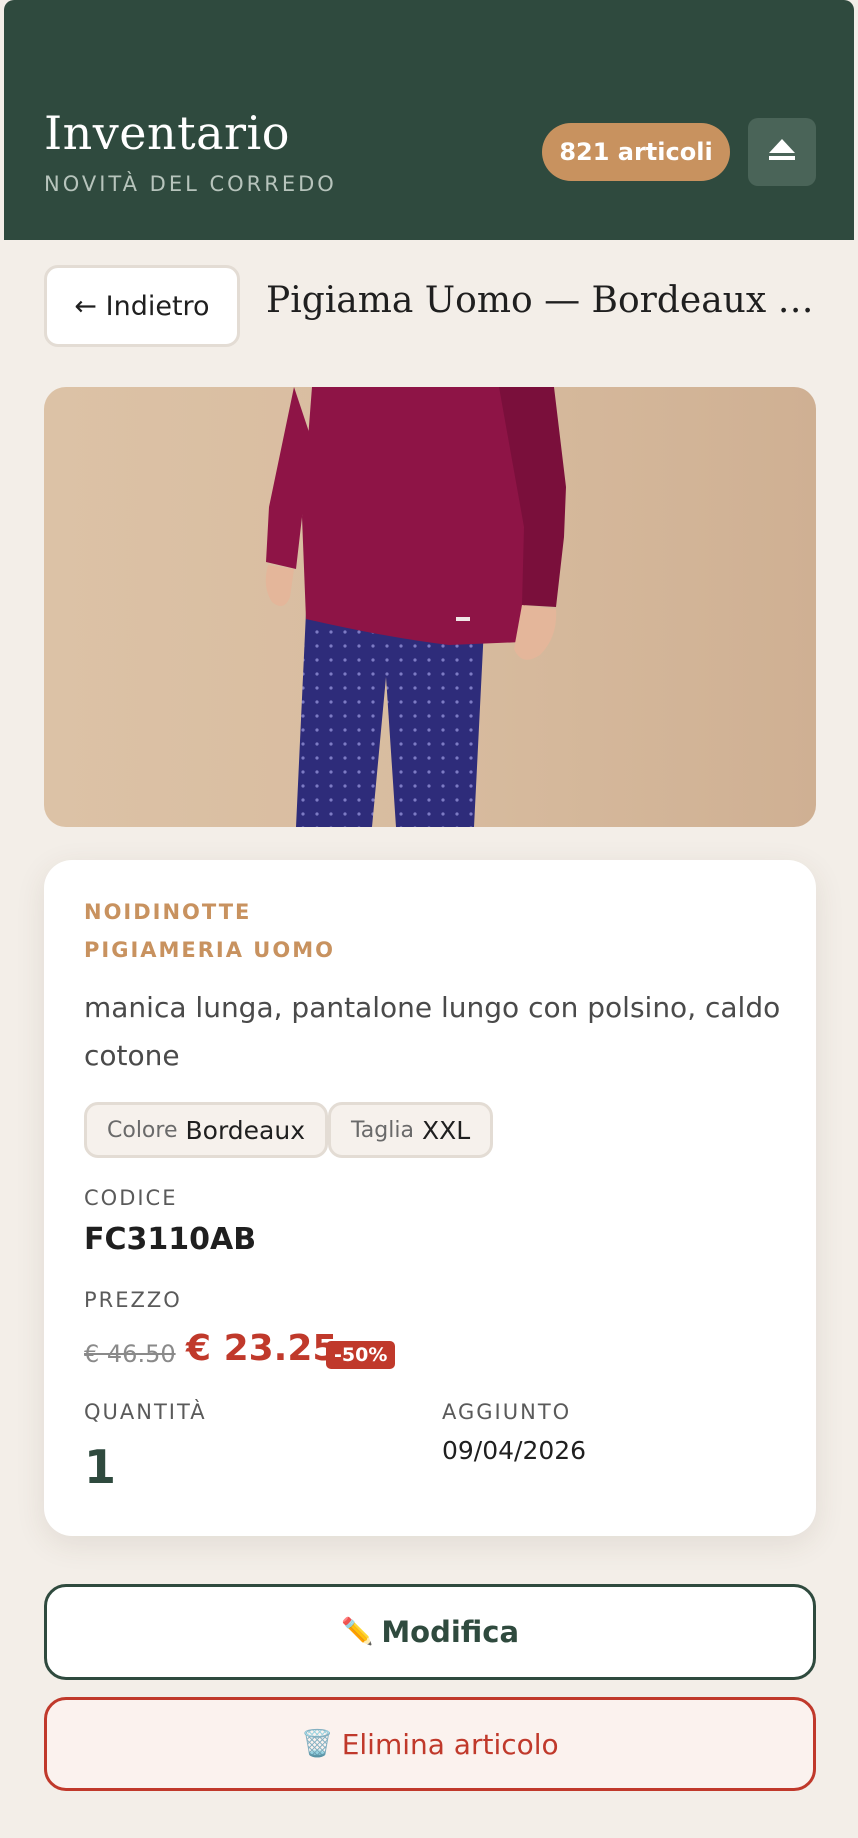  Describe the element at coordinates (100, 1467) in the screenshot. I see `quantity-value: 1` at that location.